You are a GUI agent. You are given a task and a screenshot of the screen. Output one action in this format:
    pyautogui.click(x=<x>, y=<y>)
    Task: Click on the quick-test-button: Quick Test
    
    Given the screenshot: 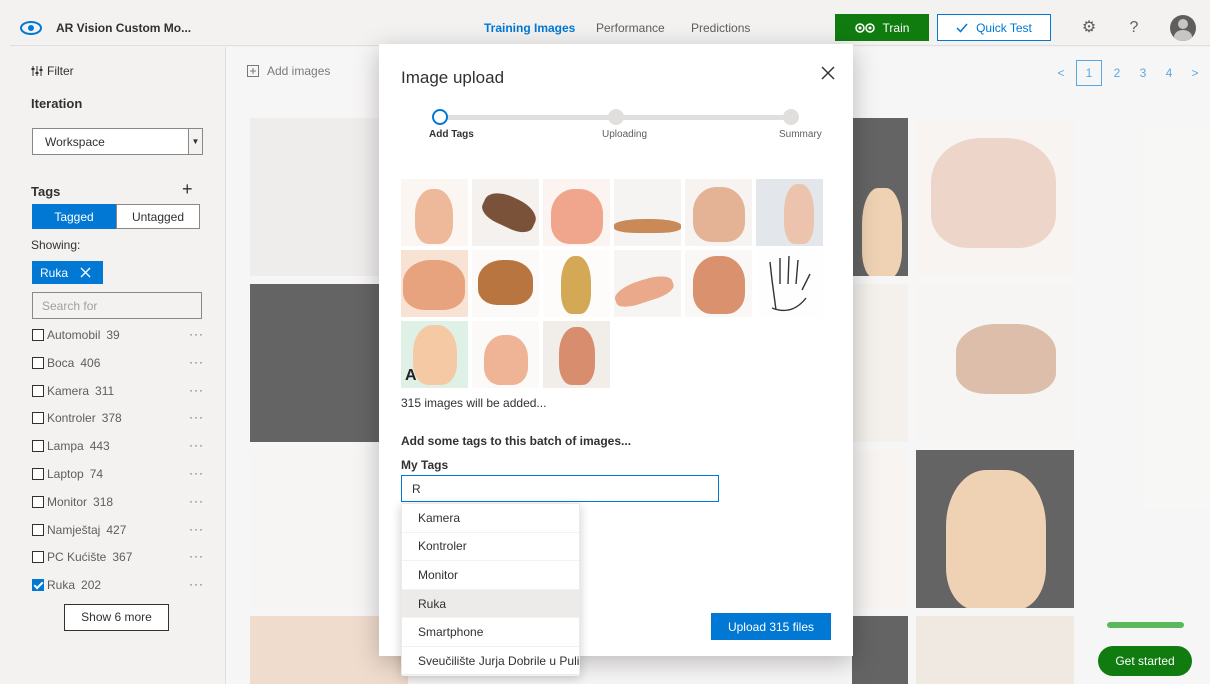 What is the action you would take?
    pyautogui.click(x=994, y=27)
    